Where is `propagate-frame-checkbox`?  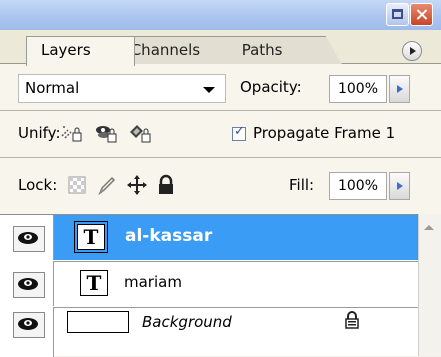 propagate-frame-checkbox is located at coordinates (239, 132).